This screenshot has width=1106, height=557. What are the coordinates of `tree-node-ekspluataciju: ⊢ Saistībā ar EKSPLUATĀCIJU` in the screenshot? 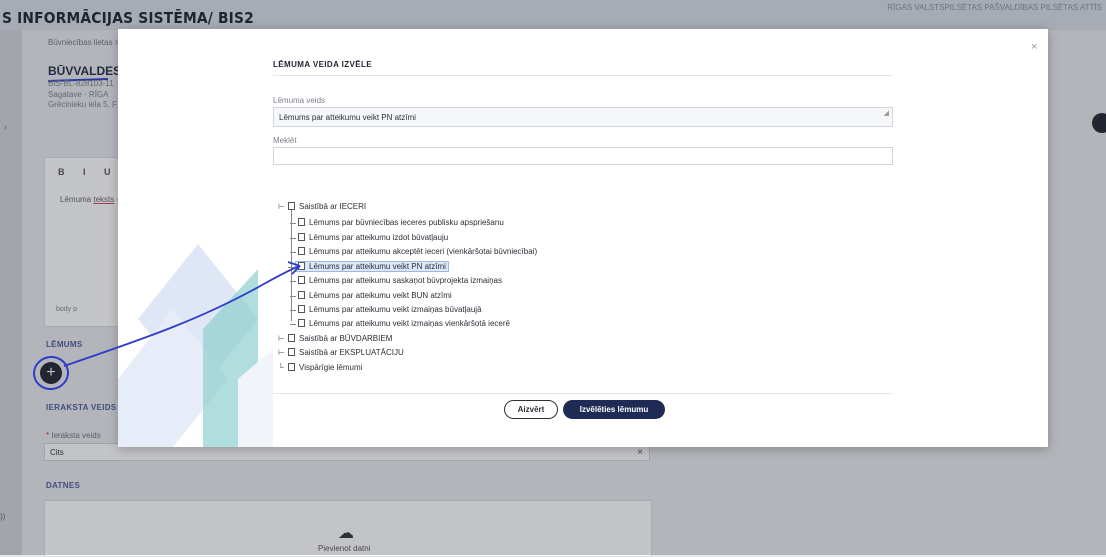 It's located at (341, 352).